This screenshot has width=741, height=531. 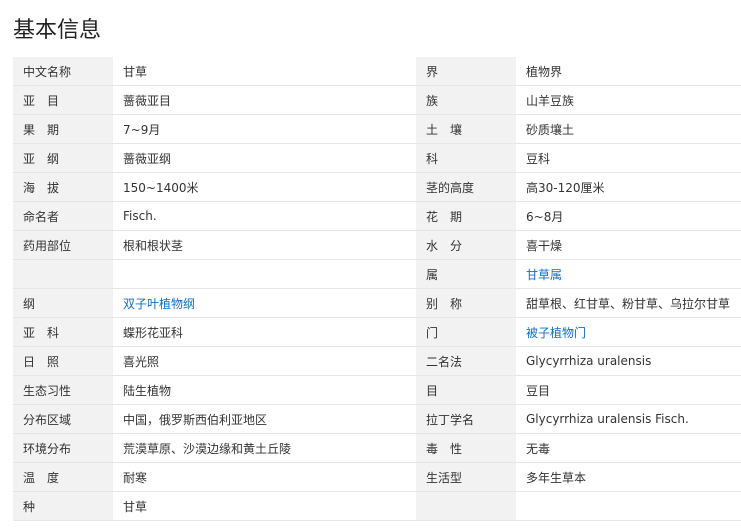 I want to click on field-label: 门, so click(x=466, y=332).